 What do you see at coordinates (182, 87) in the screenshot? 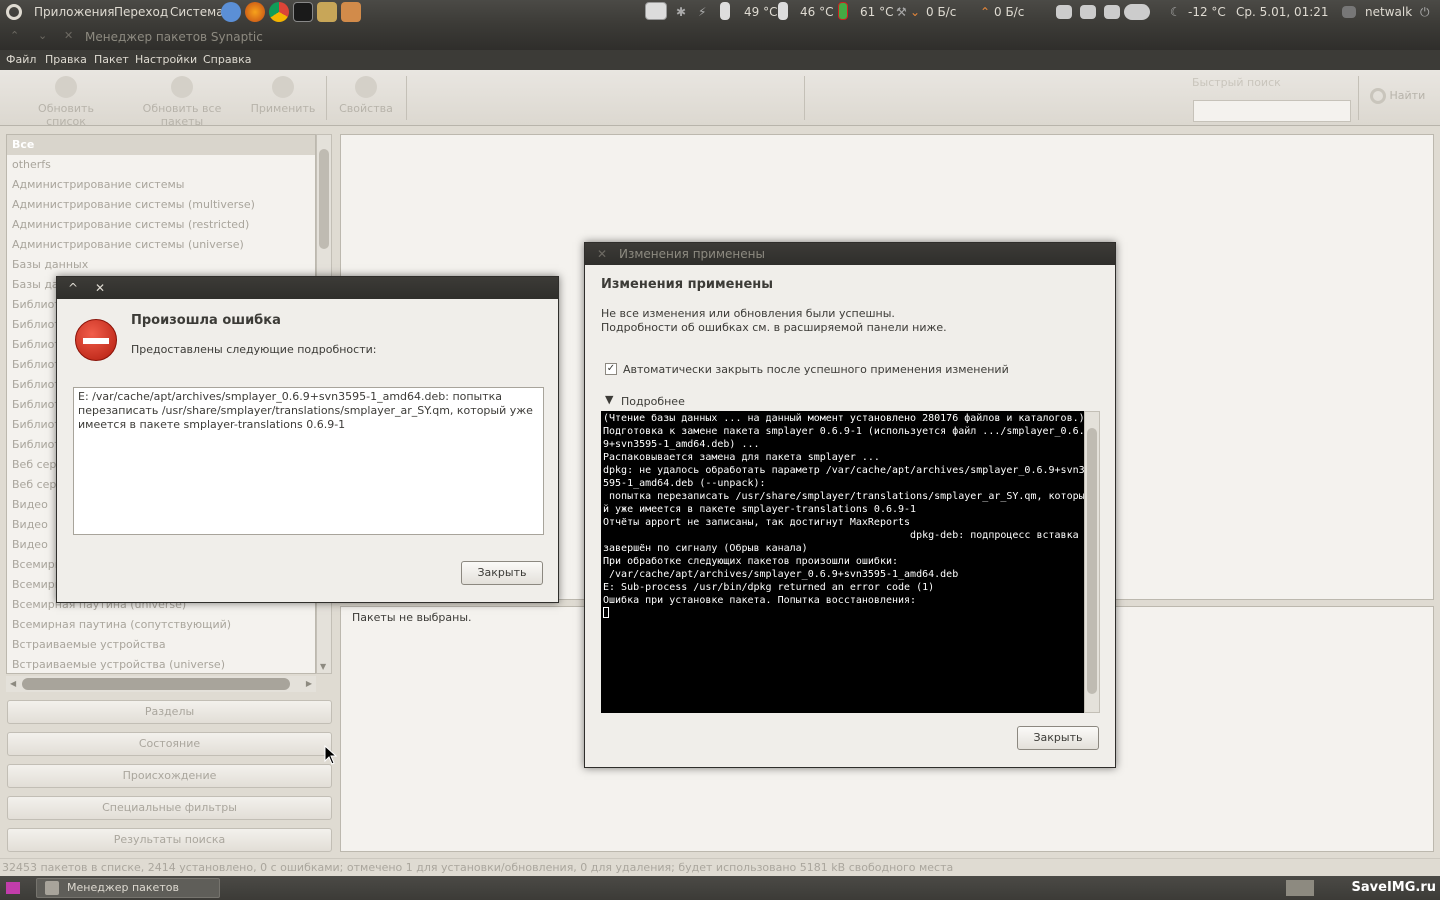
I see `gear-icon` at bounding box center [182, 87].